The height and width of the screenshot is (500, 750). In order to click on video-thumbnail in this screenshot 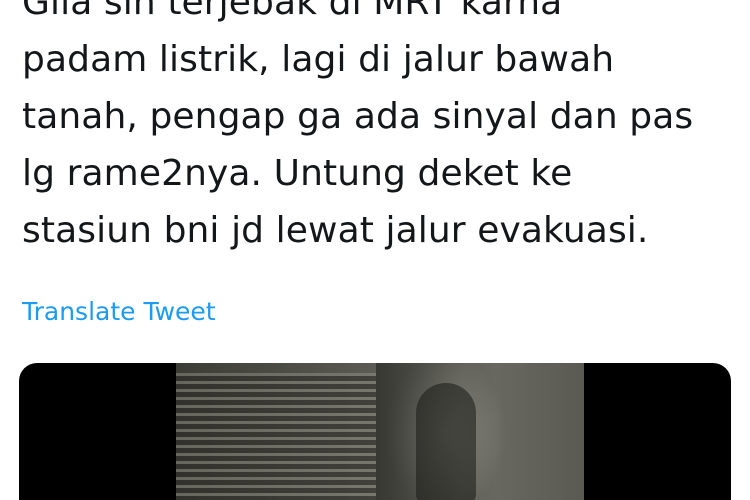, I will do `click(380, 431)`.